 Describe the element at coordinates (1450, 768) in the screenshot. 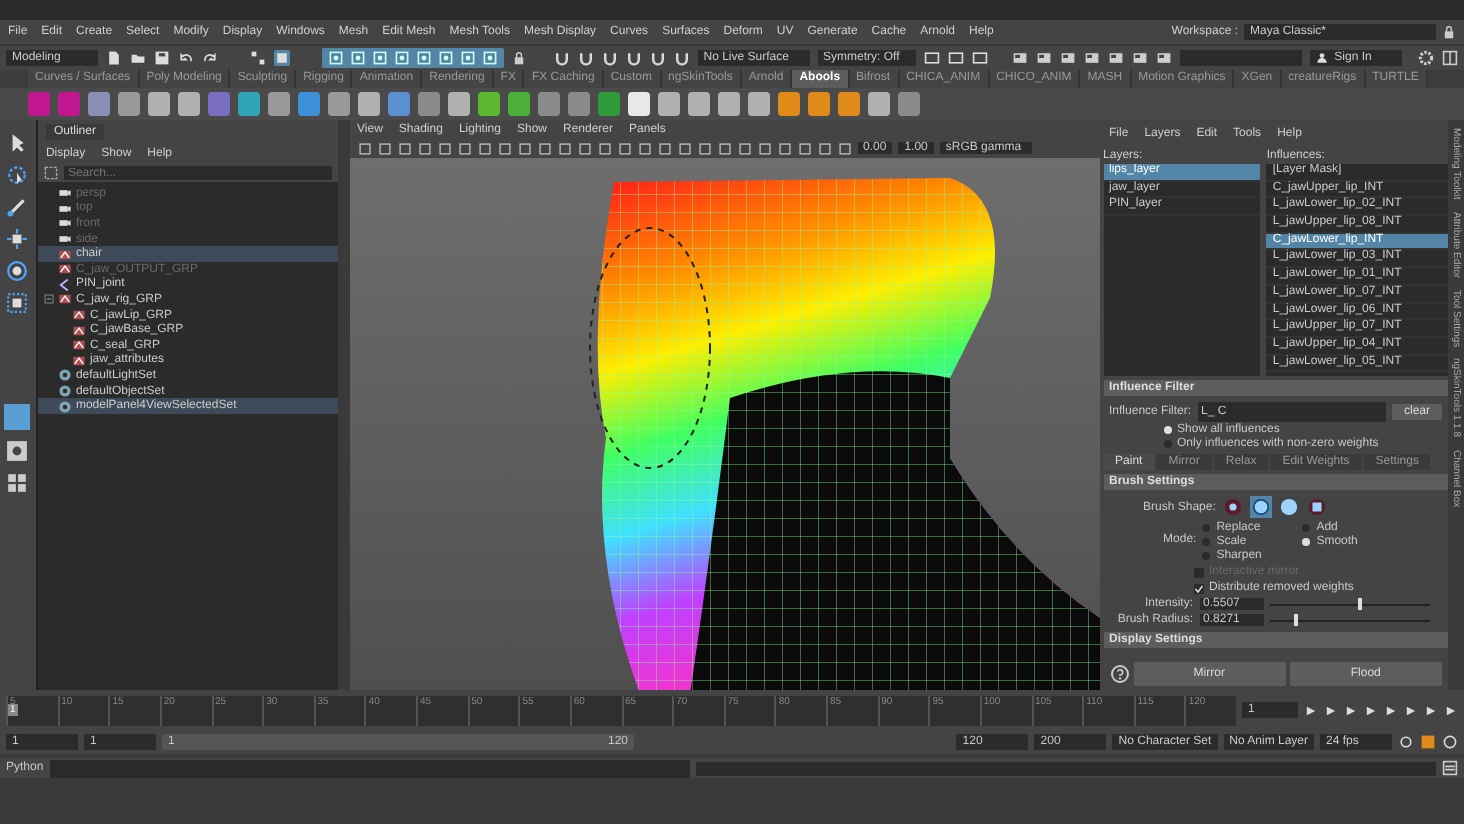

I see `script-editor-icon` at that location.